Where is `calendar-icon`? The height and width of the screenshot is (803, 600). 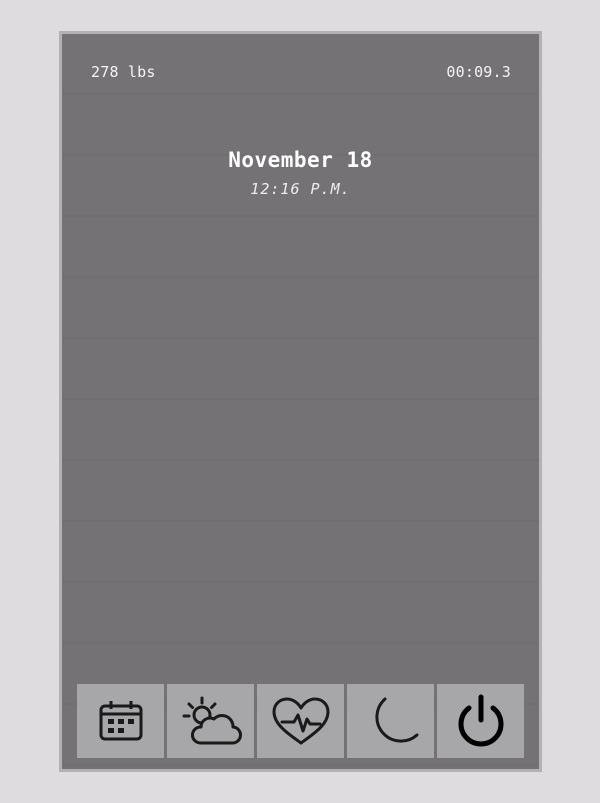
calendar-icon is located at coordinates (120, 721).